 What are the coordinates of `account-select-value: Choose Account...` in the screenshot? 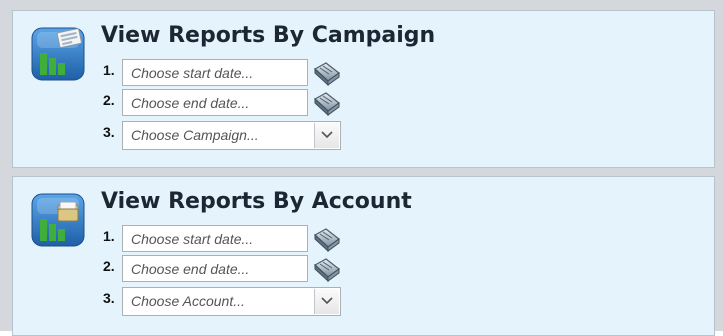 It's located at (188, 301).